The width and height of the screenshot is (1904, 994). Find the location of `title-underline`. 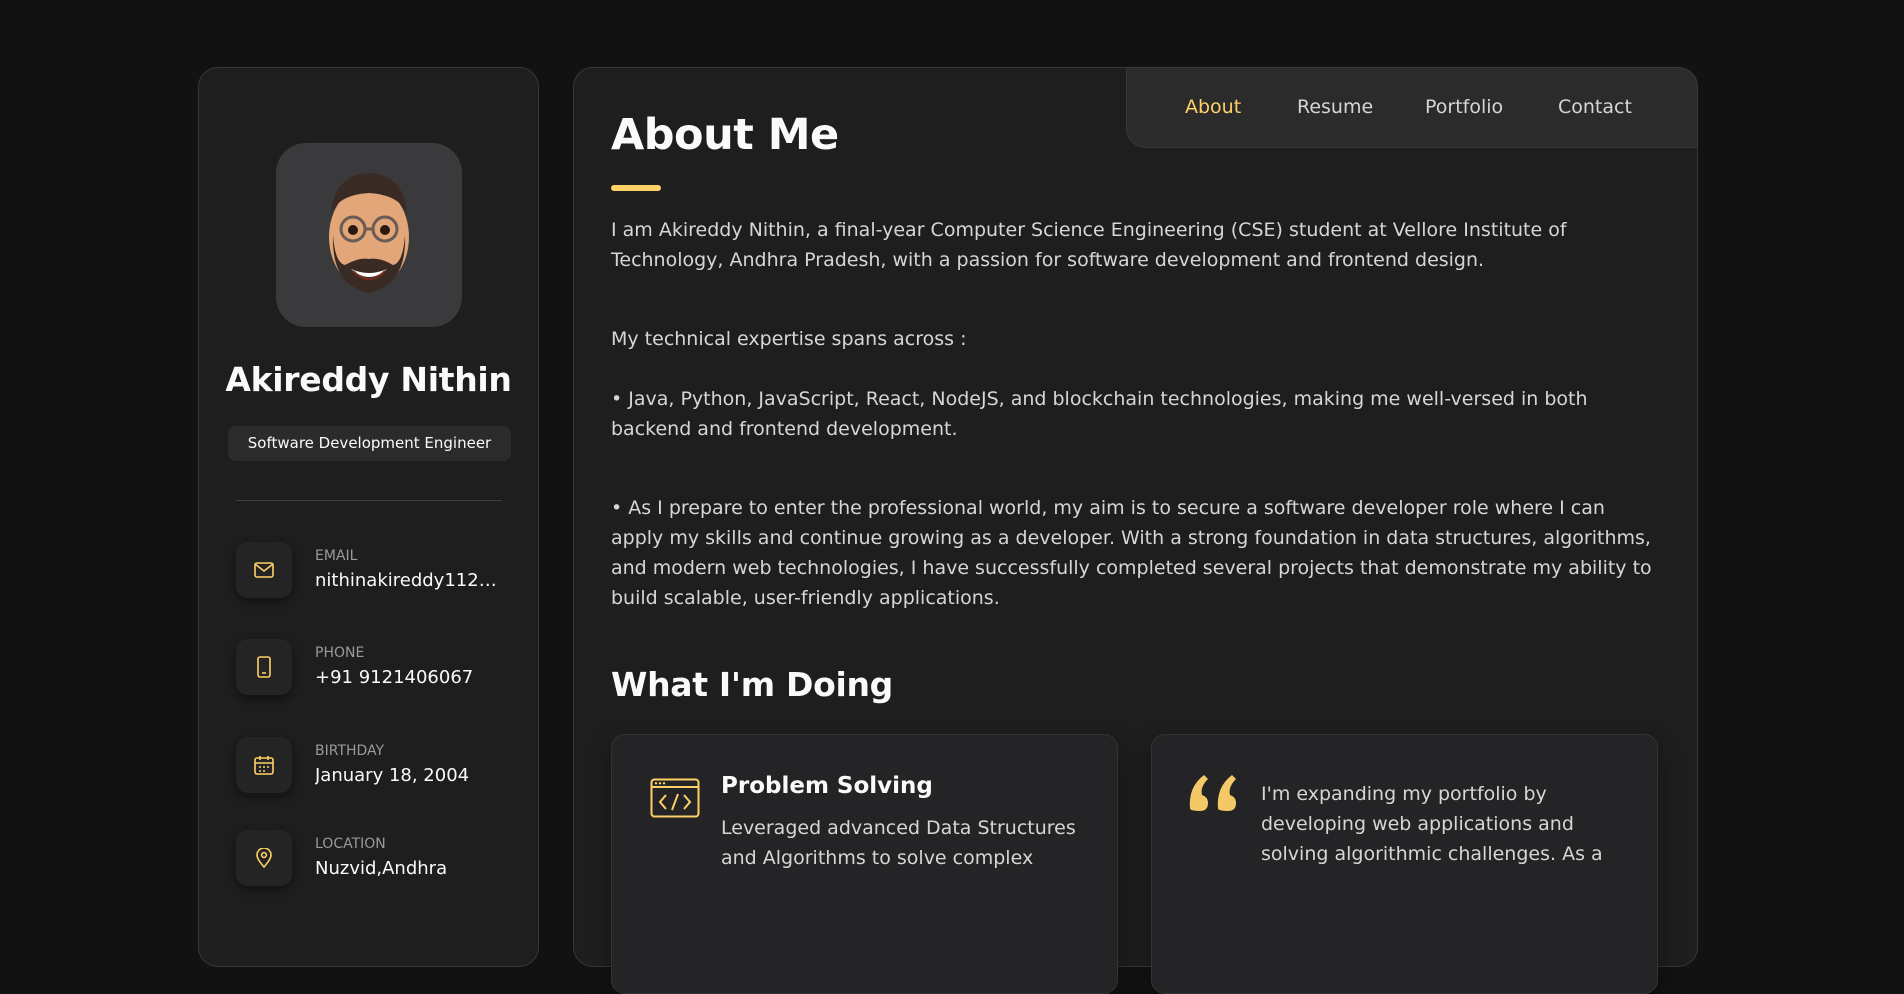

title-underline is located at coordinates (636, 188).